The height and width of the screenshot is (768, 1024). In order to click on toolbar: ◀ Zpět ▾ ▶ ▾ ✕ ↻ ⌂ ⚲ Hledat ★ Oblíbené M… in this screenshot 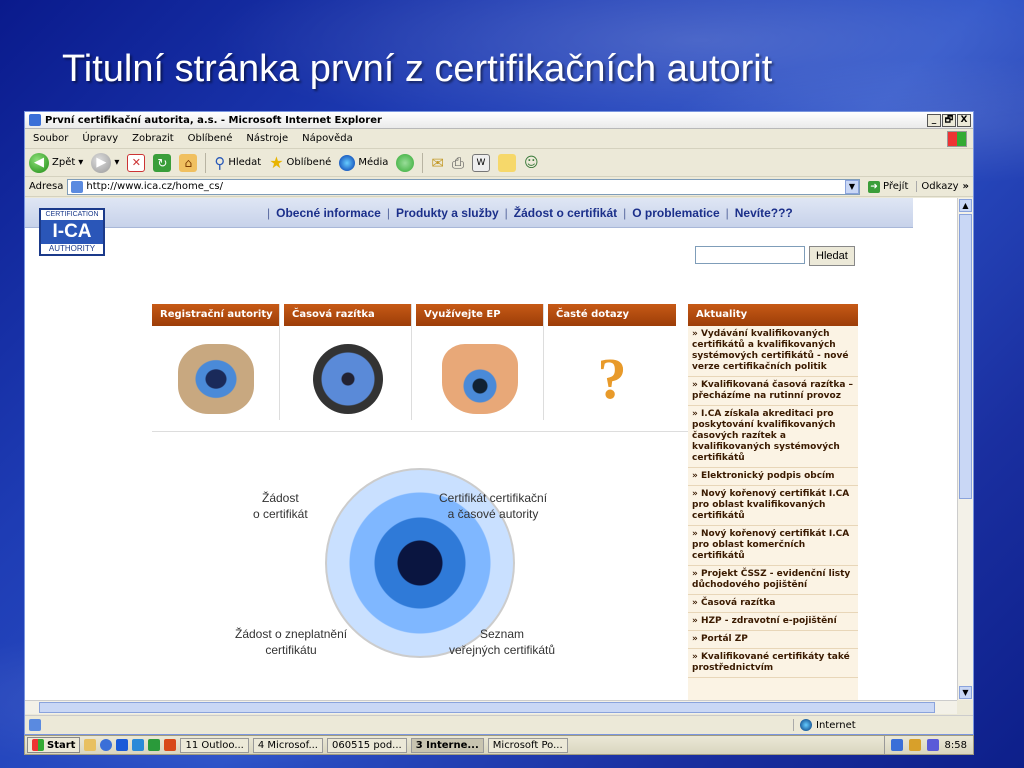, I will do `click(499, 163)`.